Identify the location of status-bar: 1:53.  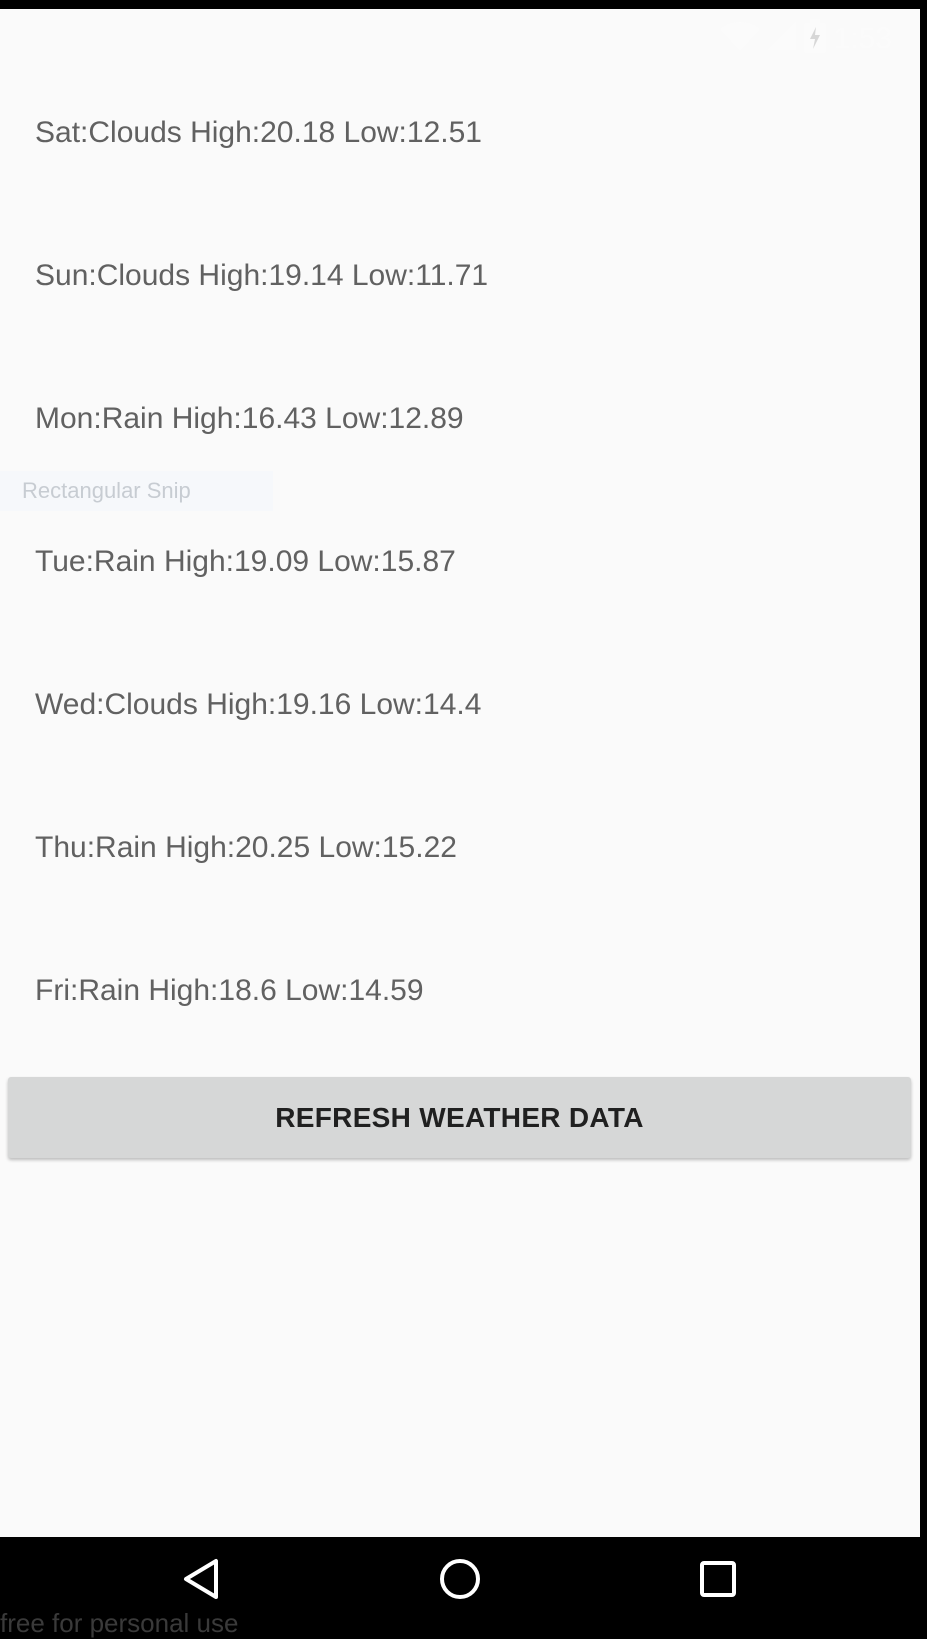
(460, 36).